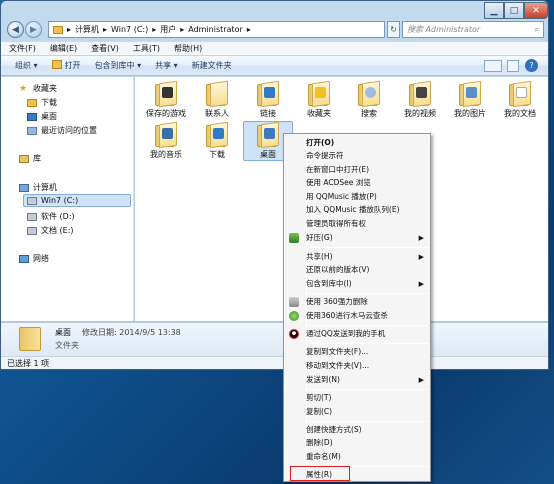  What do you see at coordinates (274, 339) in the screenshot?
I see `details-pane: 桌面 修改日期: 2014/9/5 13:38 文件夹` at bounding box center [274, 339].